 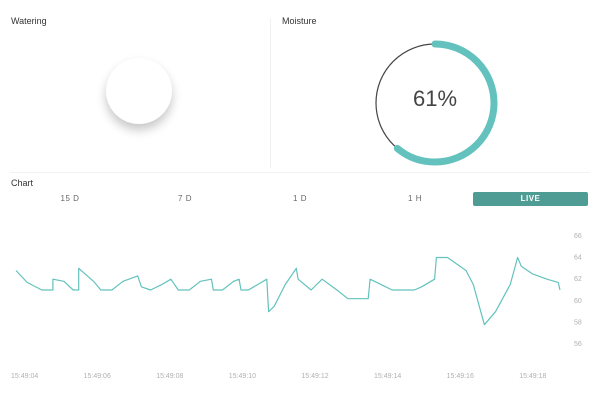 I want to click on y-tick-label: 58, so click(x=578, y=323).